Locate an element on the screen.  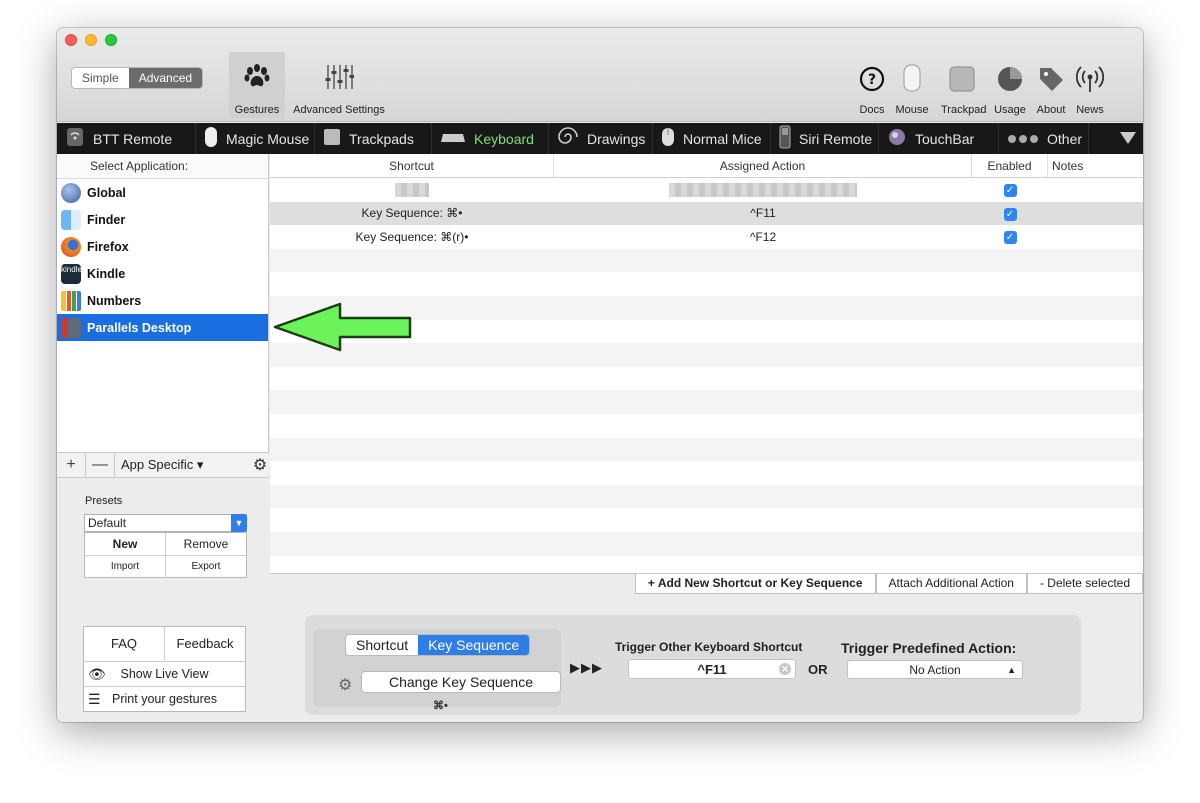
app-label: Kindle is located at coordinates (106, 273).